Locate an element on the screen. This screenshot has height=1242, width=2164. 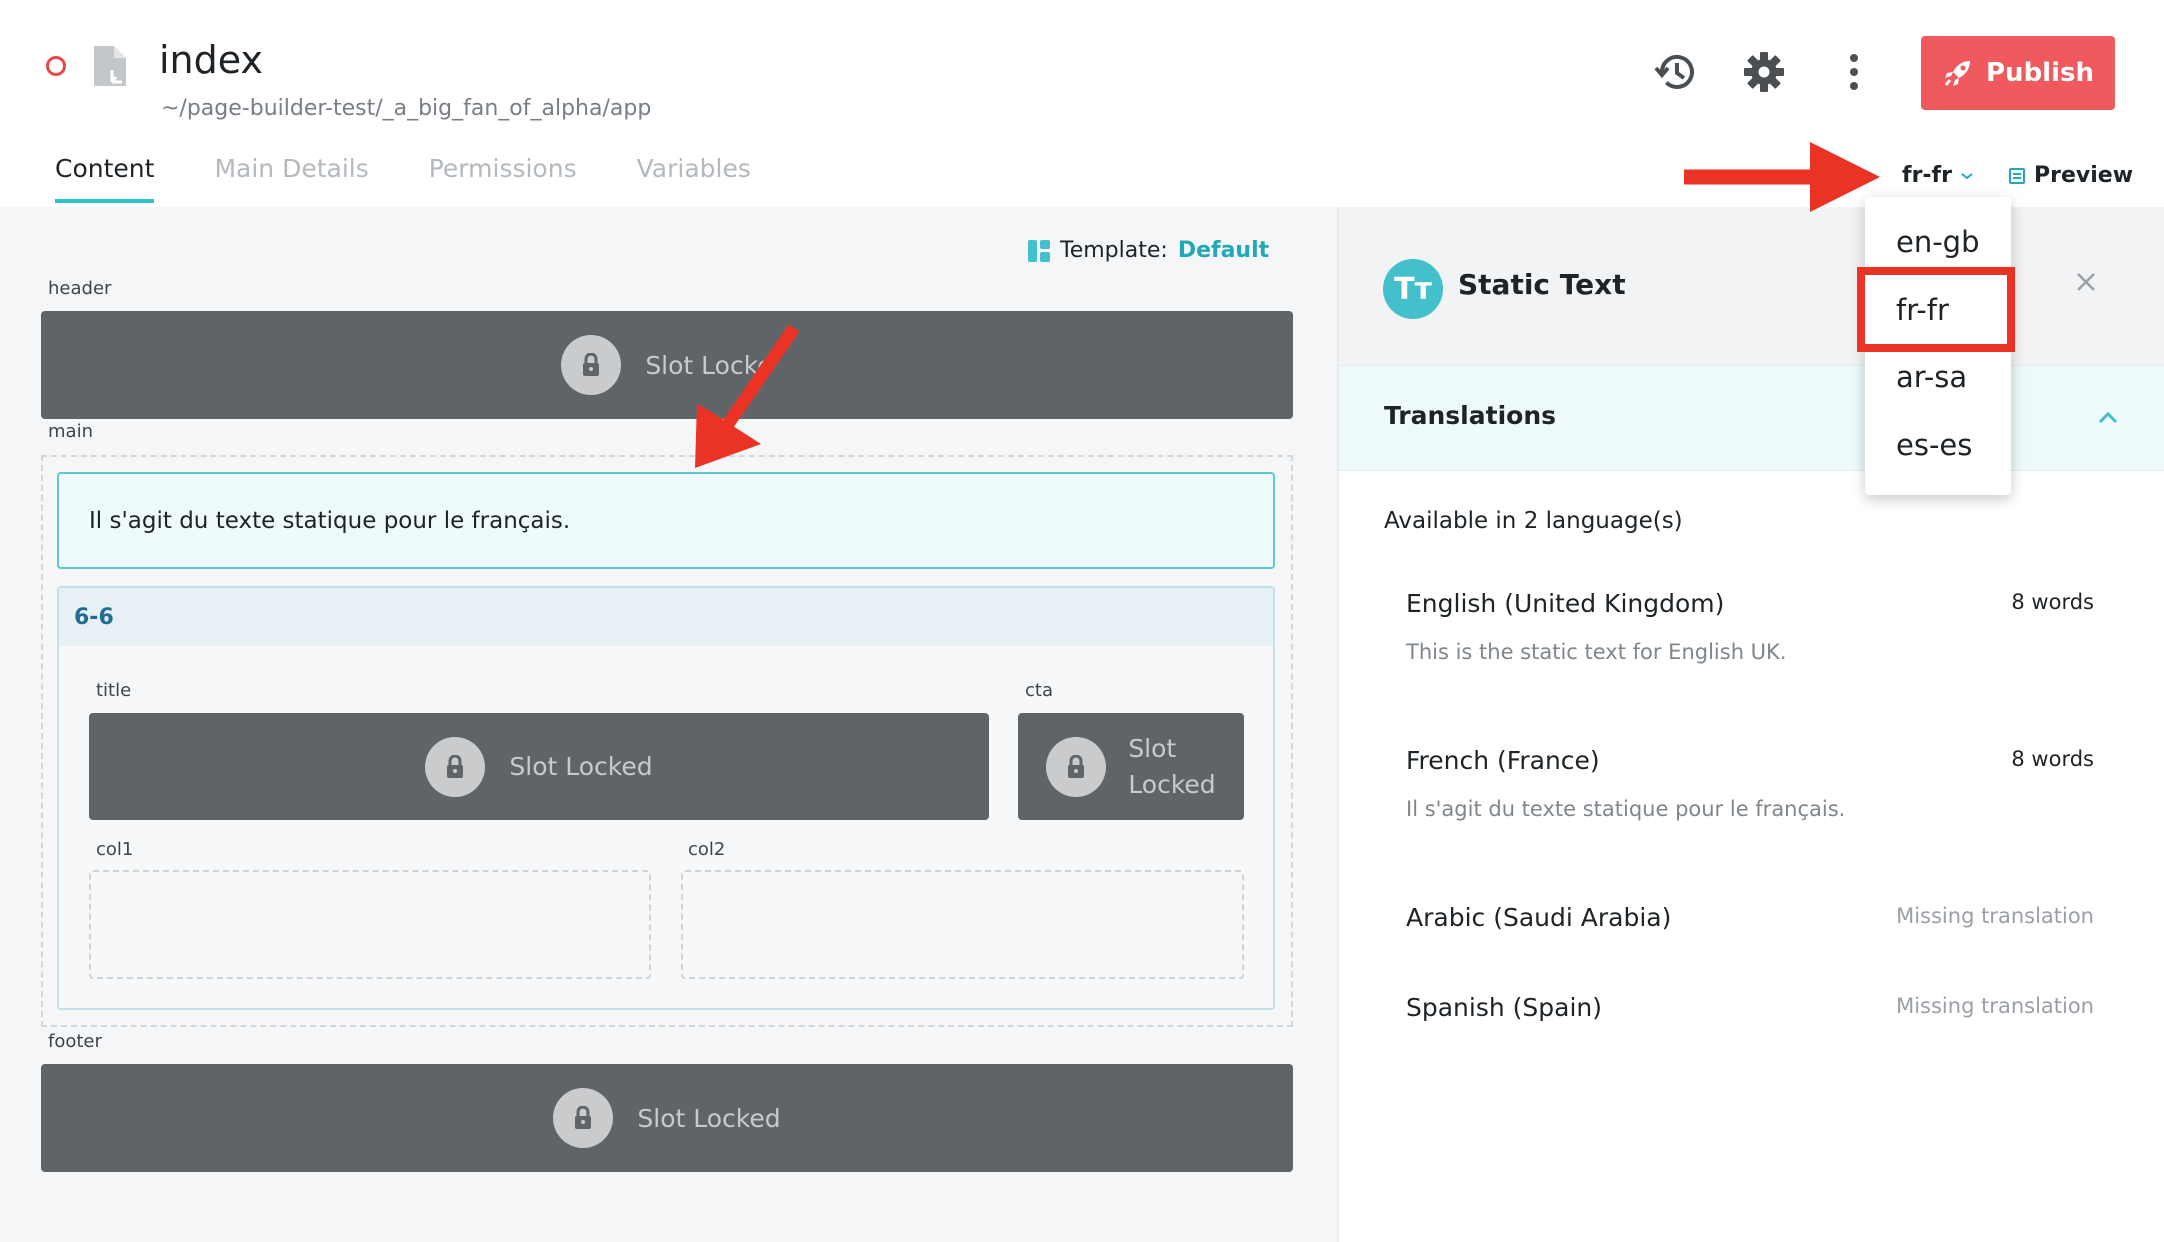
language-name-ar-sa: Arabic (Saudi Arabia) is located at coordinates (1539, 917).